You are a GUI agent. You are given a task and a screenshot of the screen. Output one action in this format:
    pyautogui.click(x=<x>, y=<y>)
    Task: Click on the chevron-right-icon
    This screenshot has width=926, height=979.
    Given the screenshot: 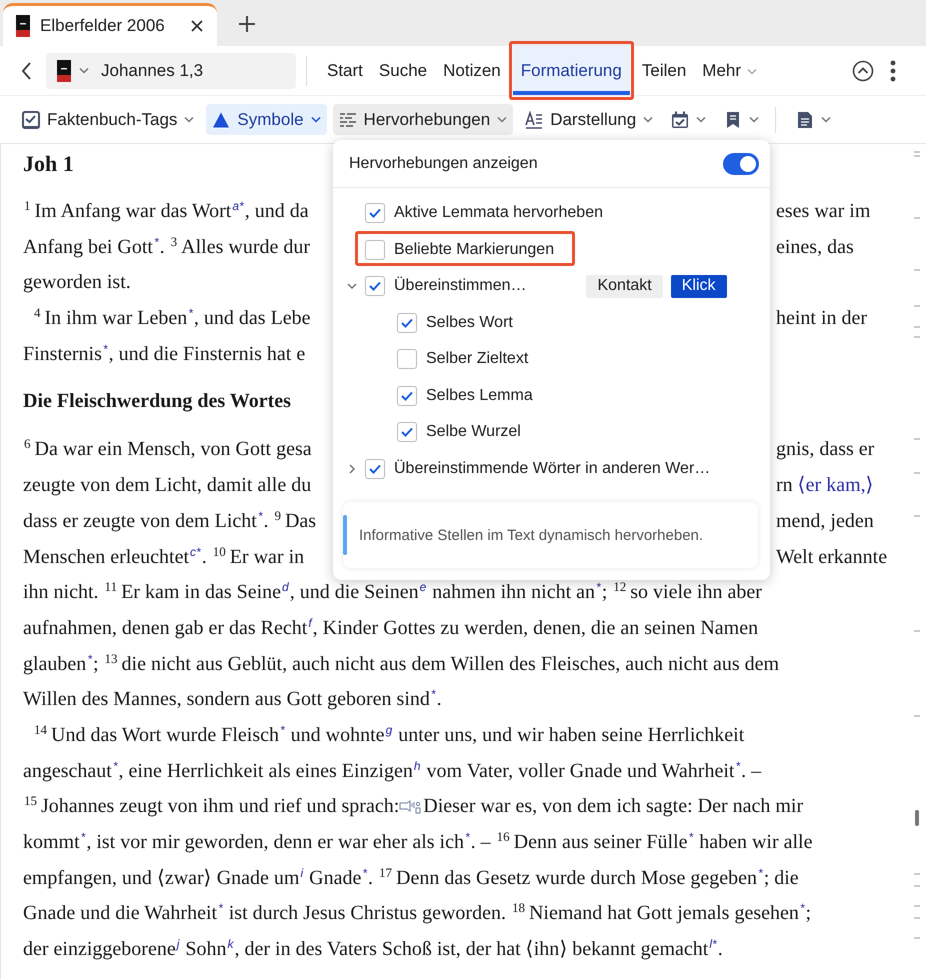 What is the action you would take?
    pyautogui.click(x=352, y=469)
    